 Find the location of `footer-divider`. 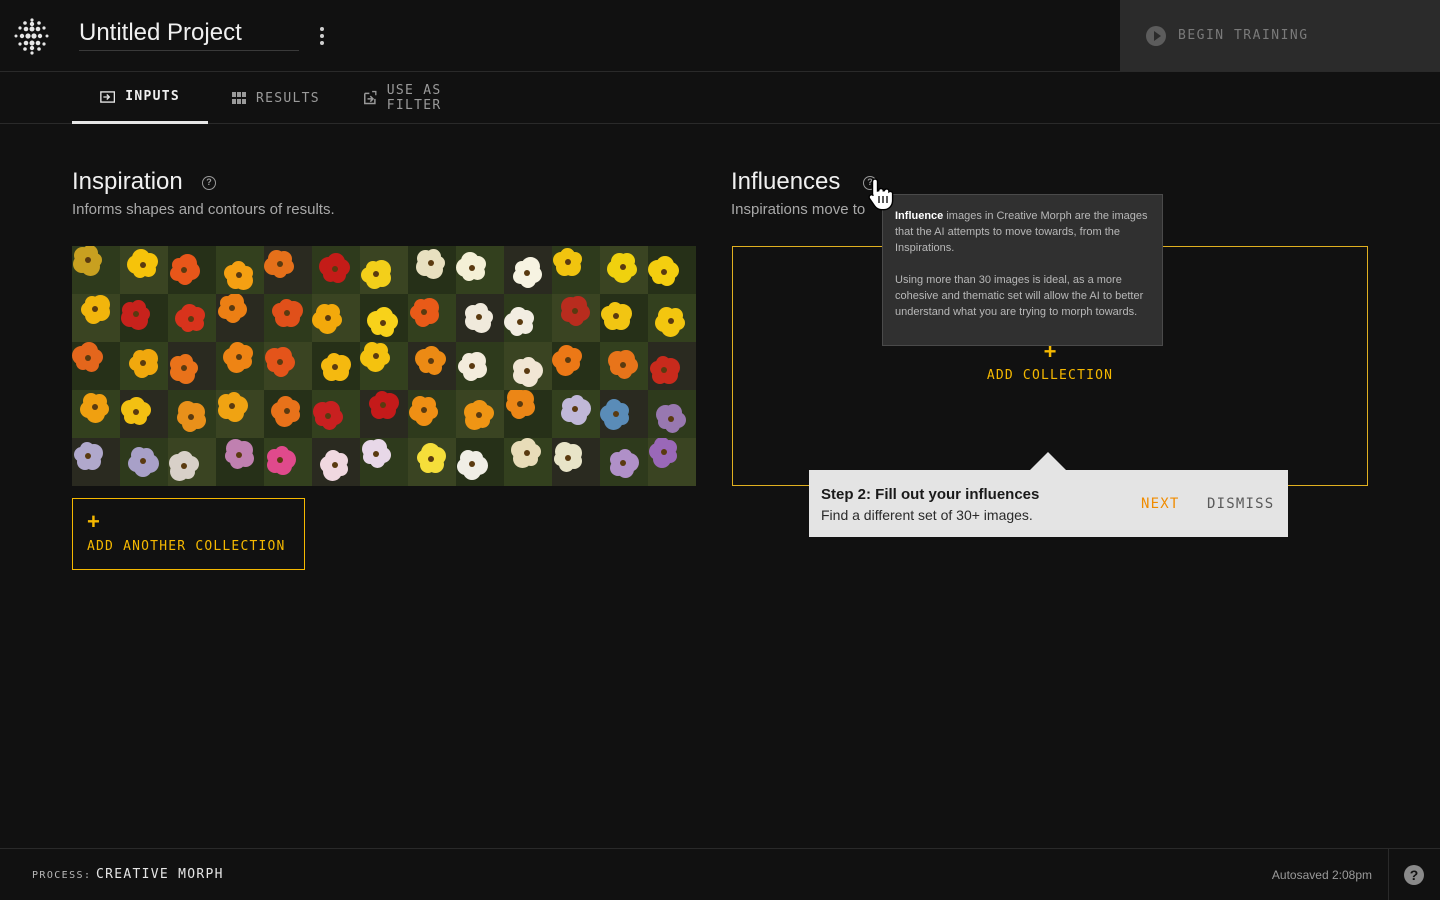

footer-divider is located at coordinates (1388, 874).